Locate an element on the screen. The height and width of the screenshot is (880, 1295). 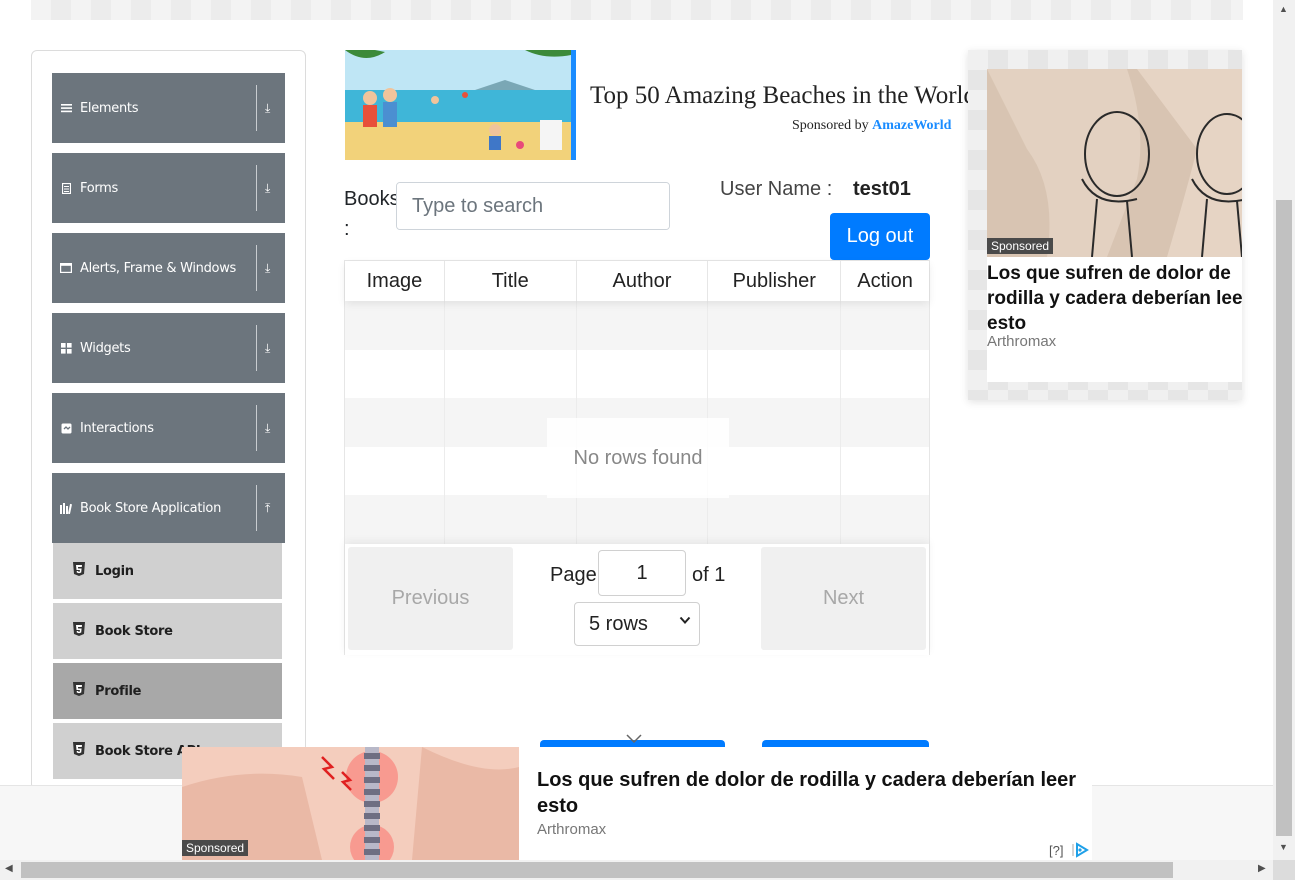
column-header-action: Action is located at coordinates (885, 281).